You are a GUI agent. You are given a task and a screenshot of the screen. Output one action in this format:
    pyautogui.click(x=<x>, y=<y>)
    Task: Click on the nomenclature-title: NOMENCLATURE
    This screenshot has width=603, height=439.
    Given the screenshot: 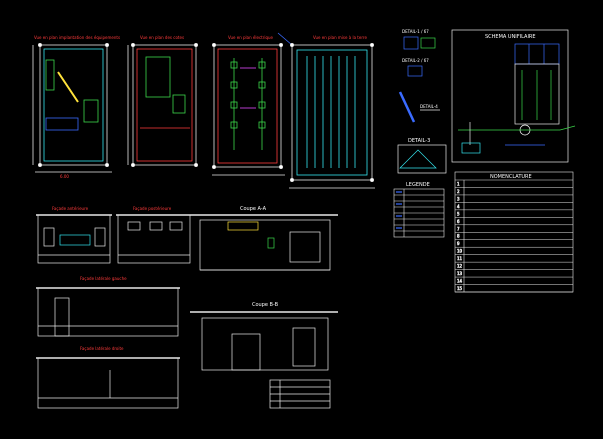 What is the action you would take?
    pyautogui.click(x=511, y=177)
    